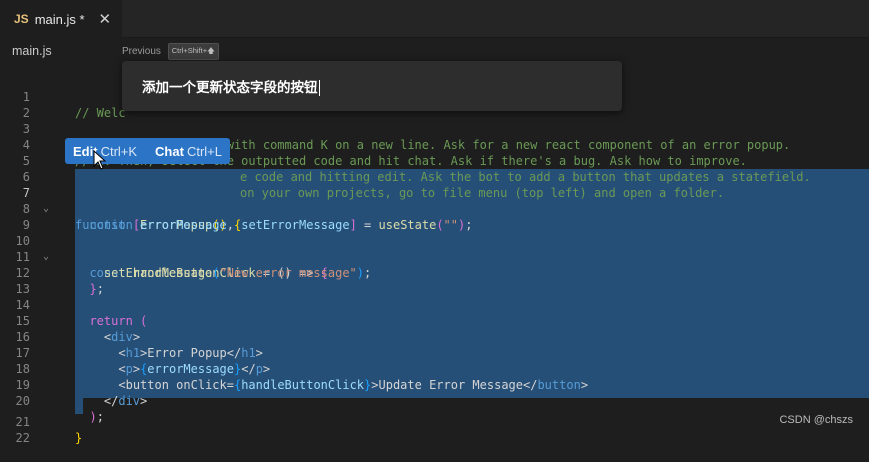  I want to click on code-line: 14 return (, so click(434, 304).